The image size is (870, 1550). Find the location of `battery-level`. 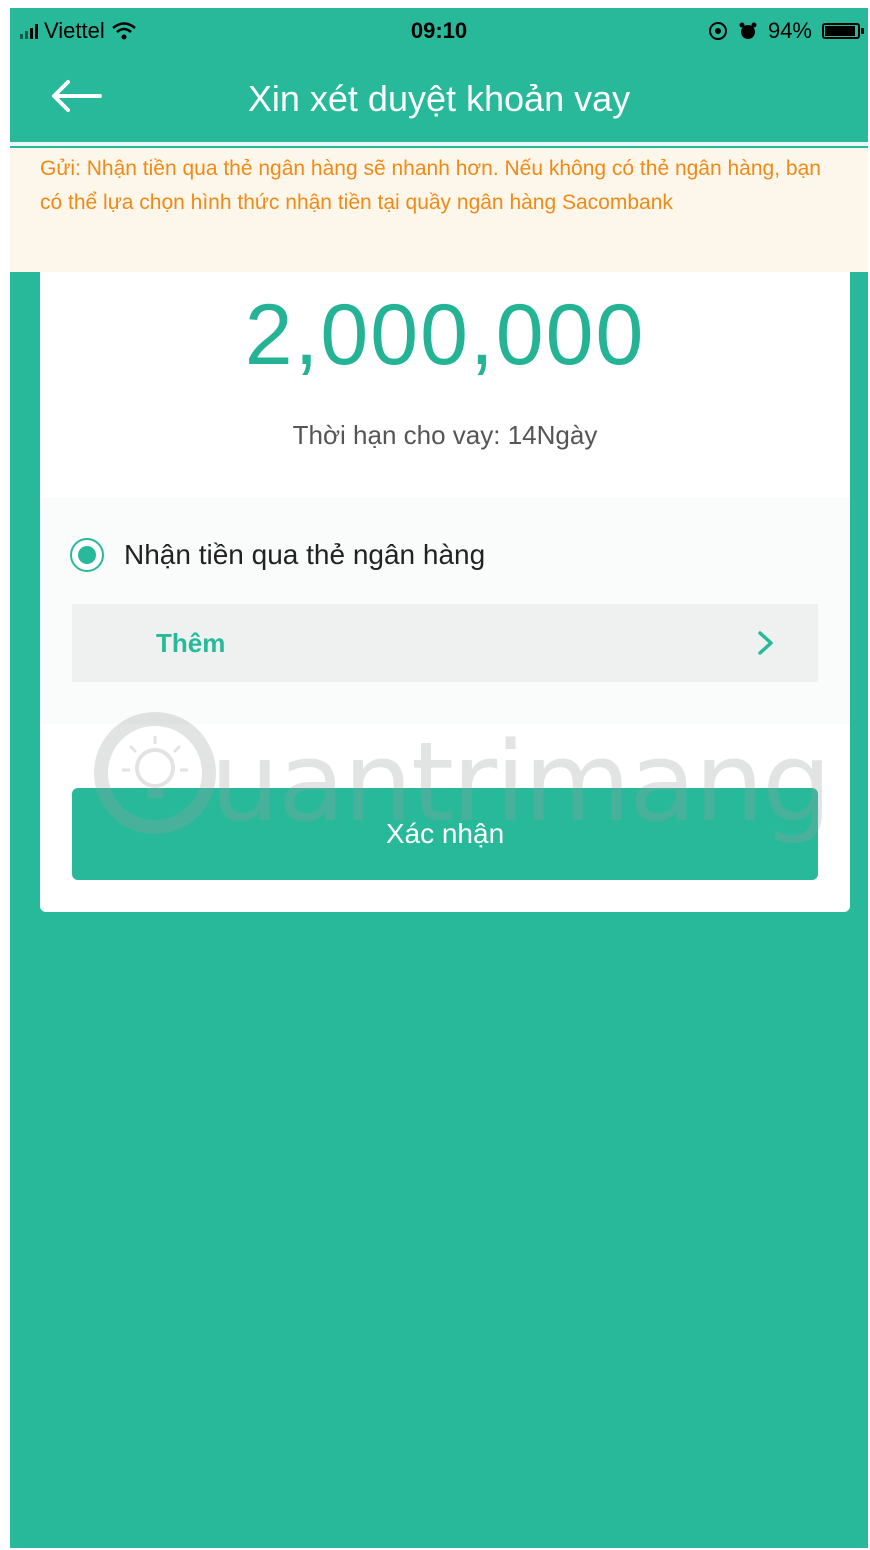

battery-level is located at coordinates (840, 31).